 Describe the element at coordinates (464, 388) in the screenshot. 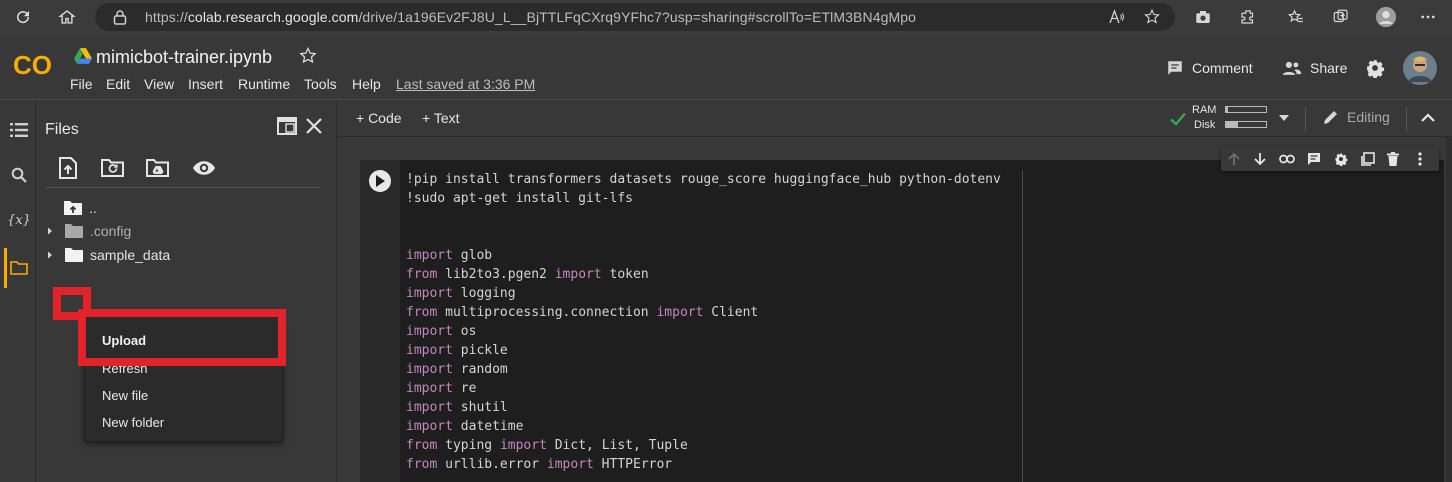

I see `code-token: re` at that location.